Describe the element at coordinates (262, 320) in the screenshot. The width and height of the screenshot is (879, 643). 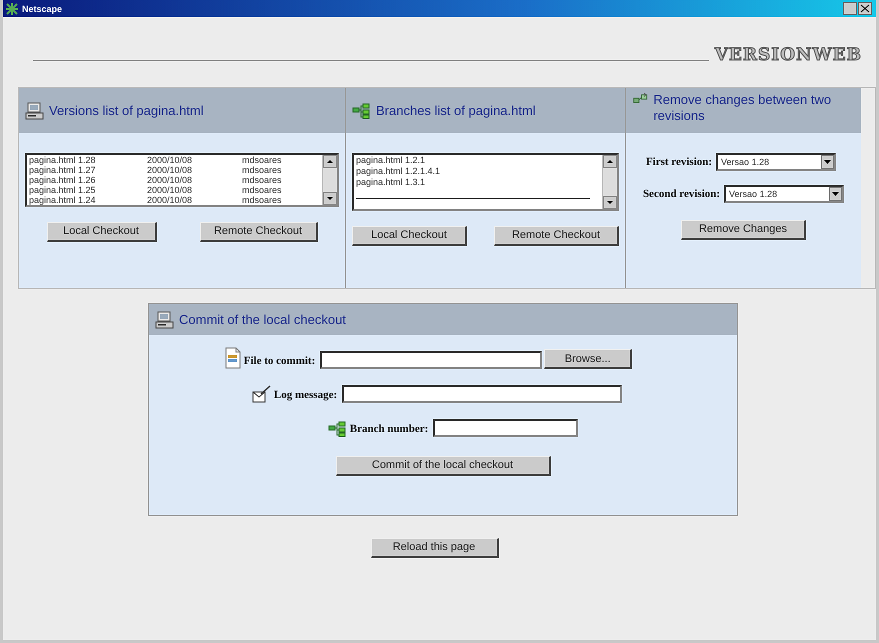
I see `panel-title: Commit of the local checkout` at that location.